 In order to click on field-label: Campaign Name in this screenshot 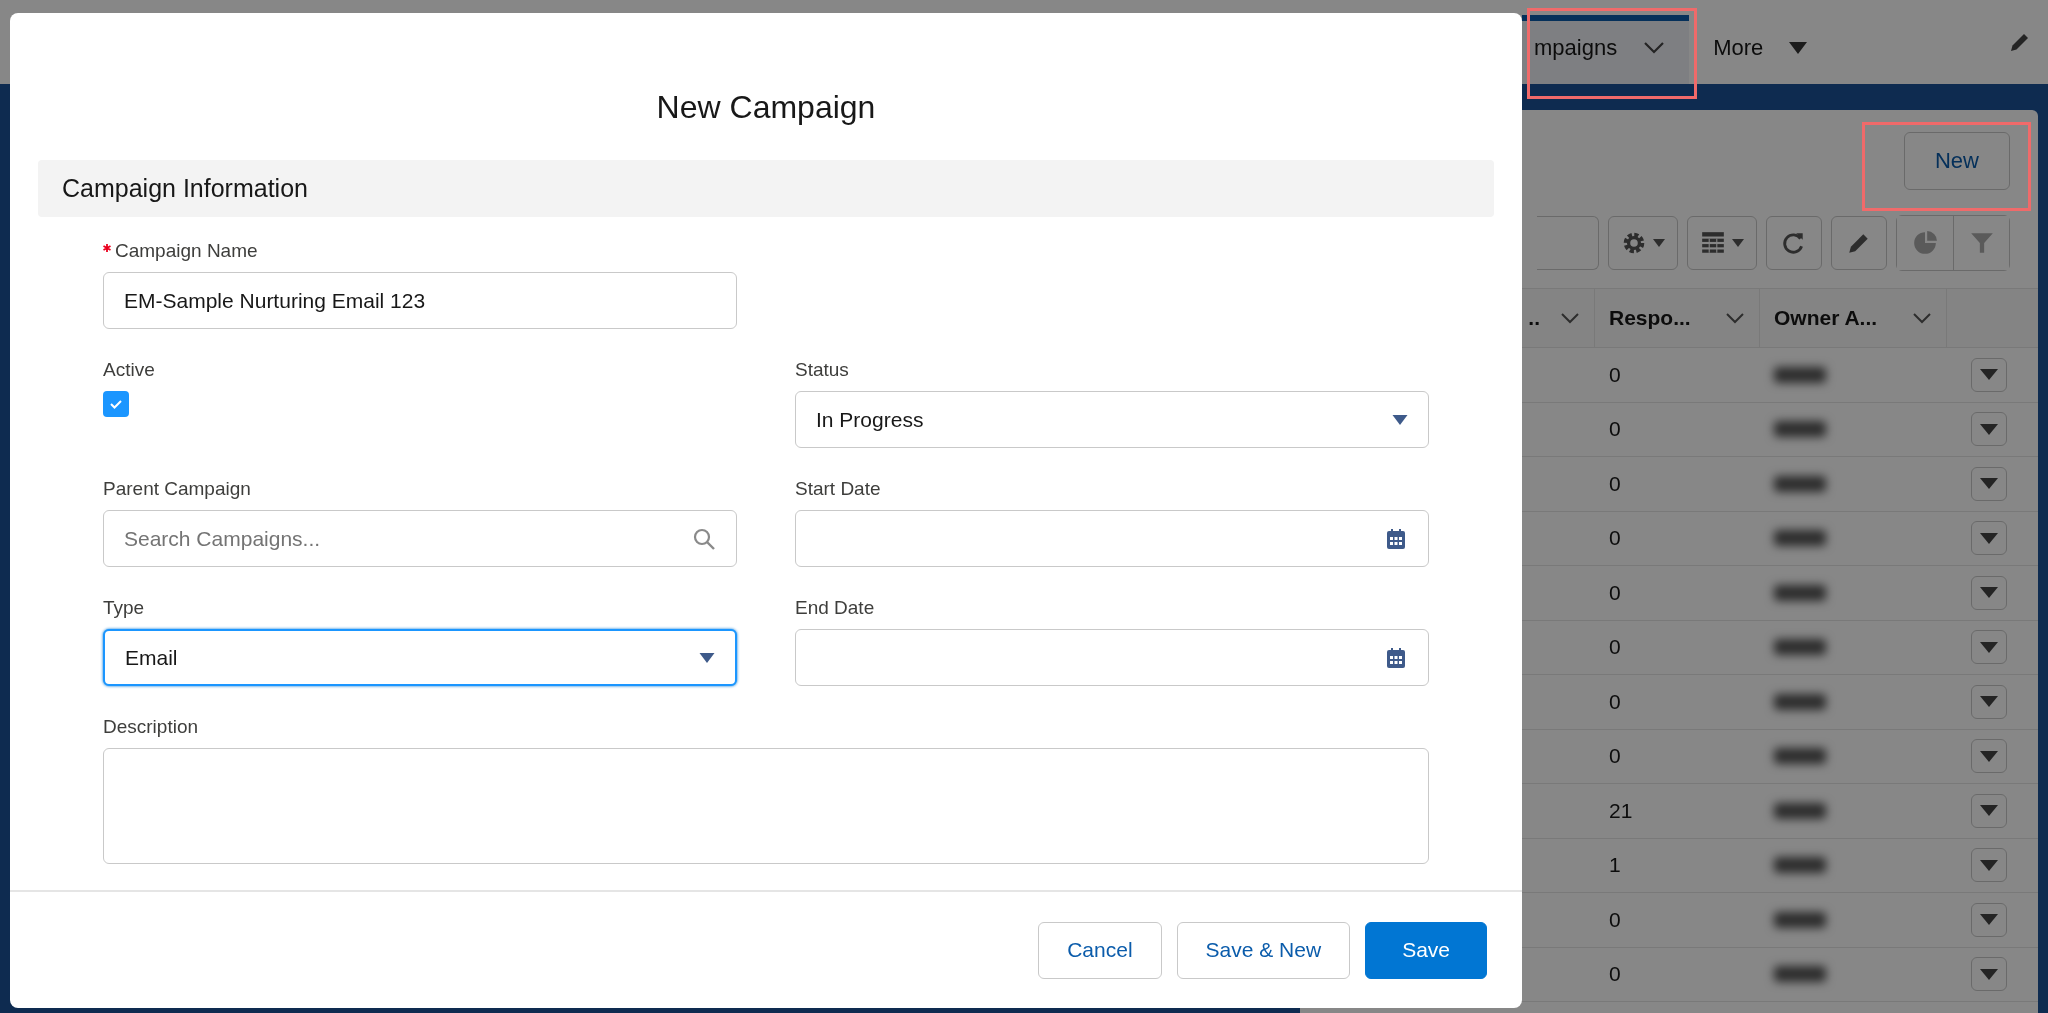, I will do `click(186, 251)`.